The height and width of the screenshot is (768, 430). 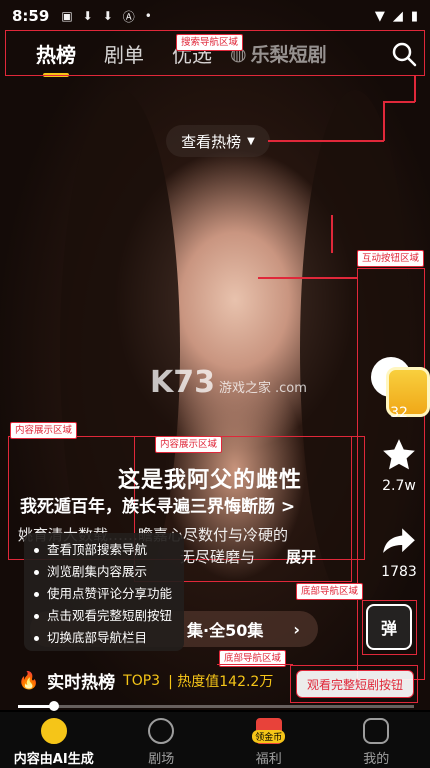 I want to click on share-icon, so click(x=399, y=541).